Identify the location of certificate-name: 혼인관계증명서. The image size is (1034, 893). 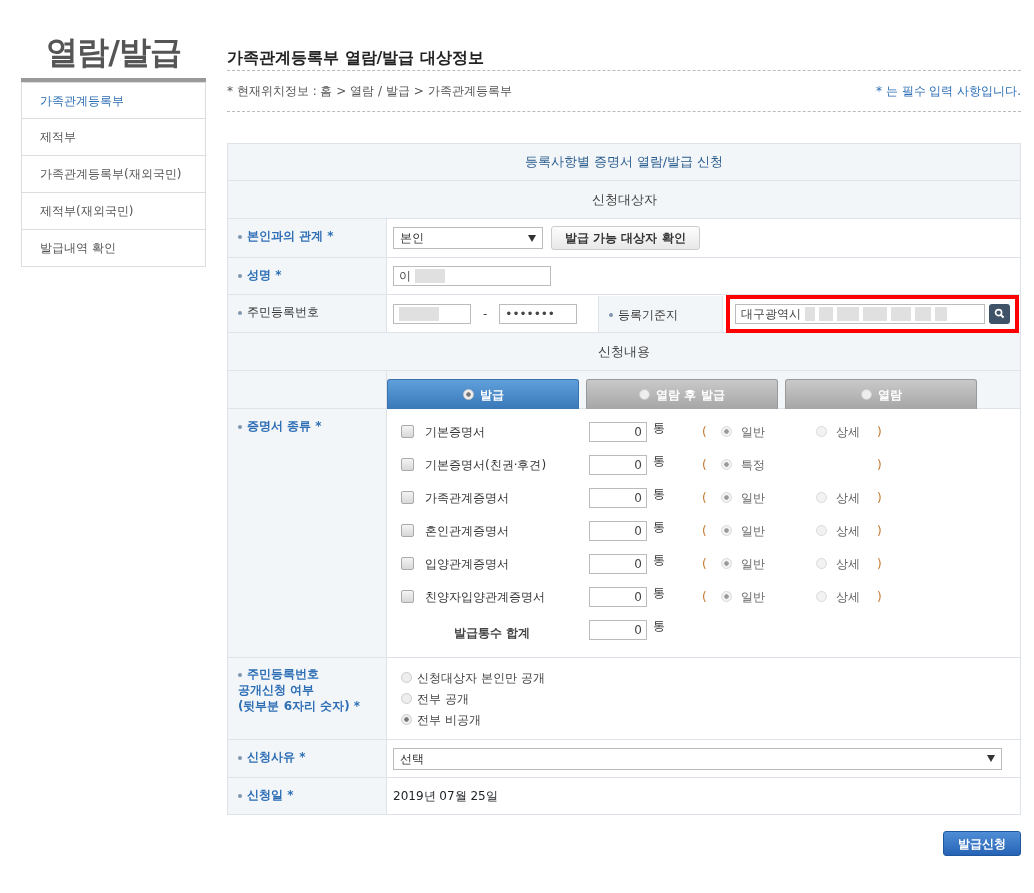
(467, 531).